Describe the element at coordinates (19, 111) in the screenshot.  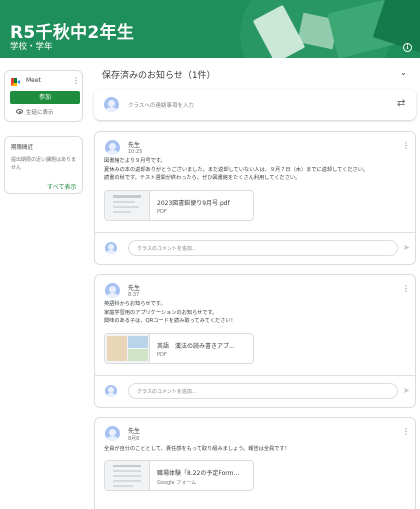
I see `eye-icon` at that location.